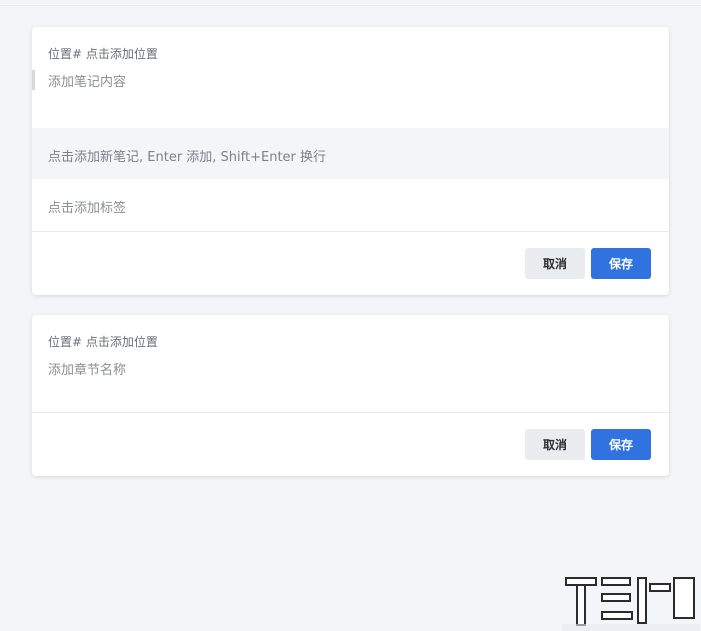  Describe the element at coordinates (350, 153) in the screenshot. I see `add-note-row: 点击添加新笔记, Enter 添加, Shift+Enter 换行` at that location.